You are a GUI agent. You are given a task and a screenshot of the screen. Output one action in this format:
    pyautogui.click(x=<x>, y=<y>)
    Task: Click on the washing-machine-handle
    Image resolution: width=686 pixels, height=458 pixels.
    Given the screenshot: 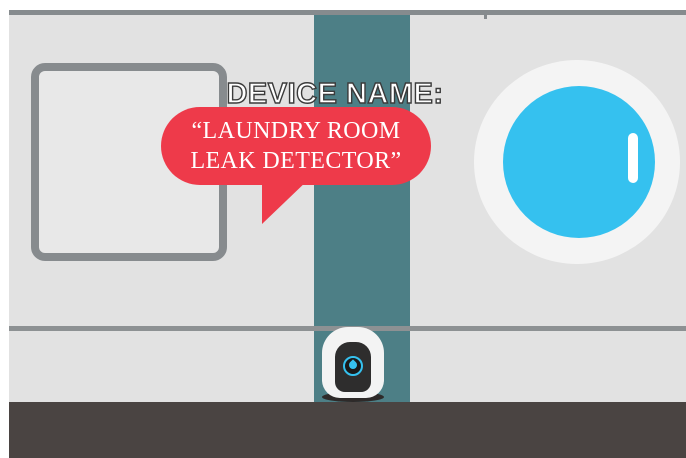 What is the action you would take?
    pyautogui.click(x=633, y=158)
    